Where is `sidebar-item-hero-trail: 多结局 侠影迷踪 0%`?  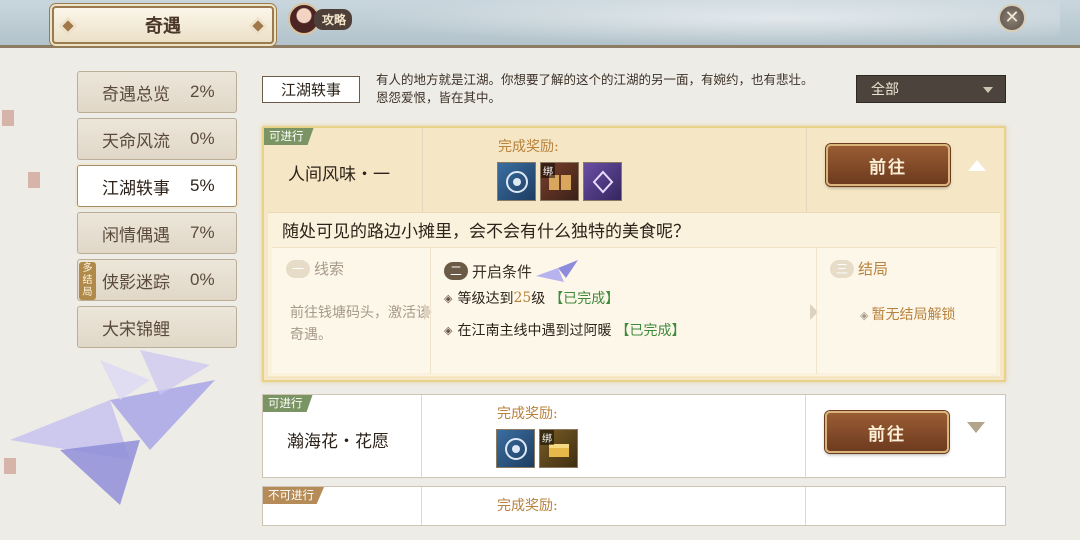
sidebar-item-hero-trail: 多结局 侠影迷踪 0% is located at coordinates (157, 280).